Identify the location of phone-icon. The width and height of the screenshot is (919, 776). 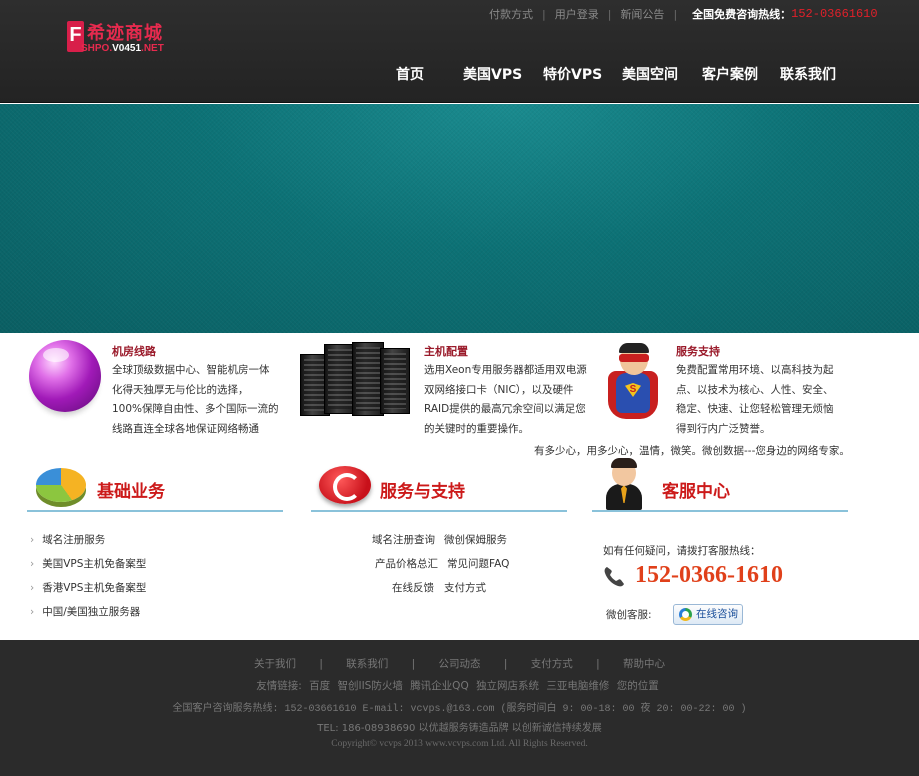
(614, 577).